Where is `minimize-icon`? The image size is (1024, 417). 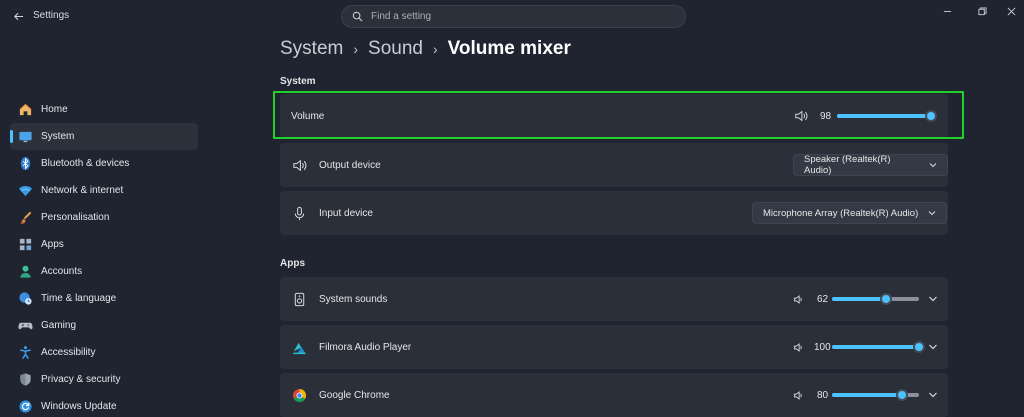
minimize-icon is located at coordinates (947, 11).